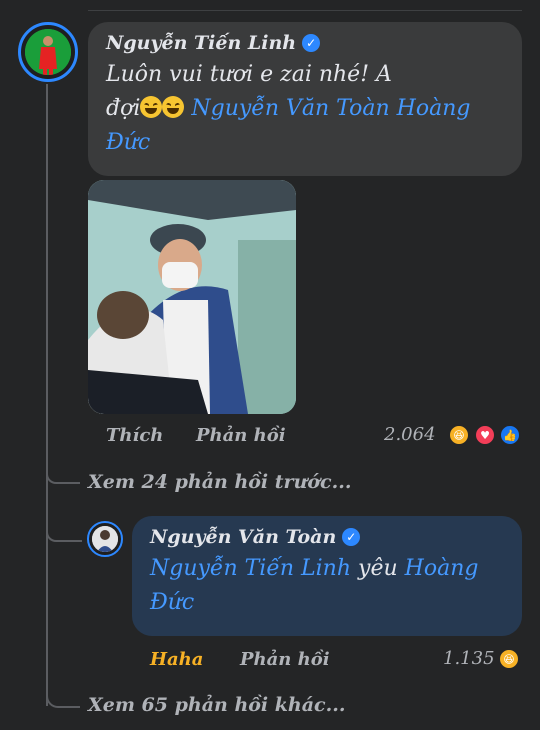  I want to click on thread-line, so click(47, 395).